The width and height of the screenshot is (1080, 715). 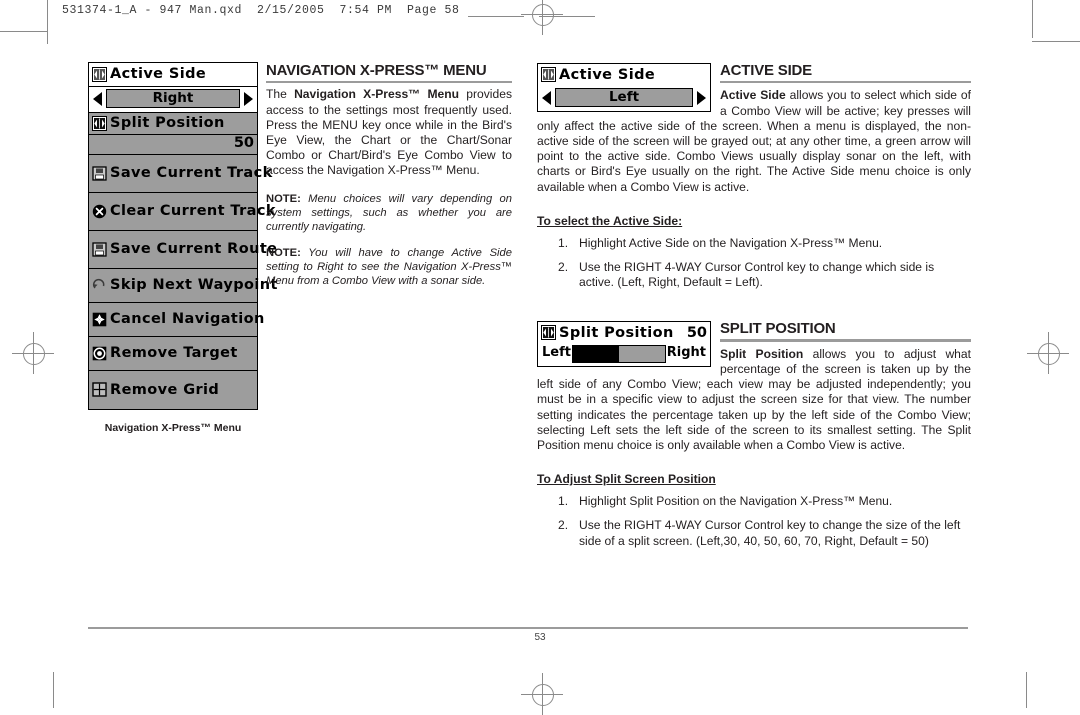 I want to click on split-position-value: 50, so click(x=243, y=143).